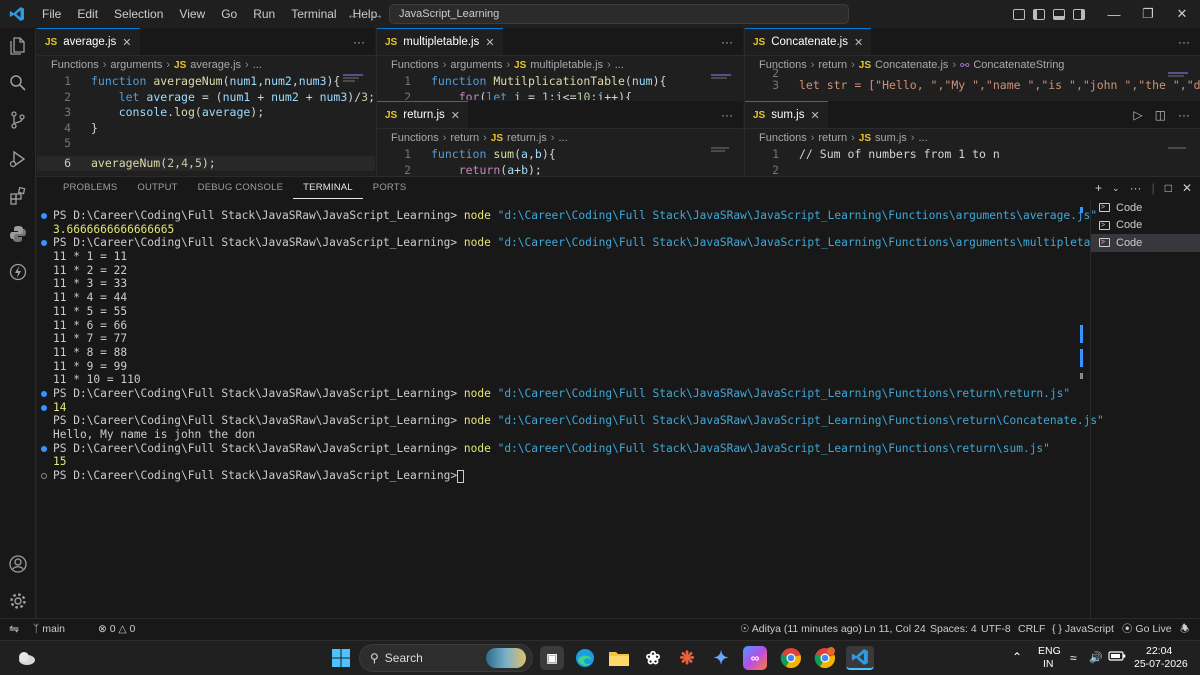  Describe the element at coordinates (1160, 115) in the screenshot. I see `split-editor-icon: ◫` at that location.